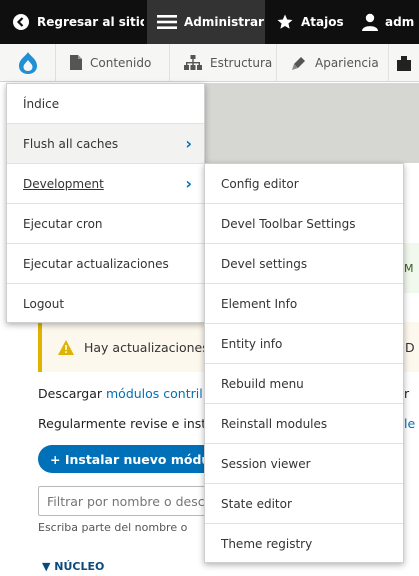 This screenshot has height=576, width=419. What do you see at coordinates (304, 424) in the screenshot?
I see `submenu-item-reinstall-modules: Reinstall modules` at bounding box center [304, 424].